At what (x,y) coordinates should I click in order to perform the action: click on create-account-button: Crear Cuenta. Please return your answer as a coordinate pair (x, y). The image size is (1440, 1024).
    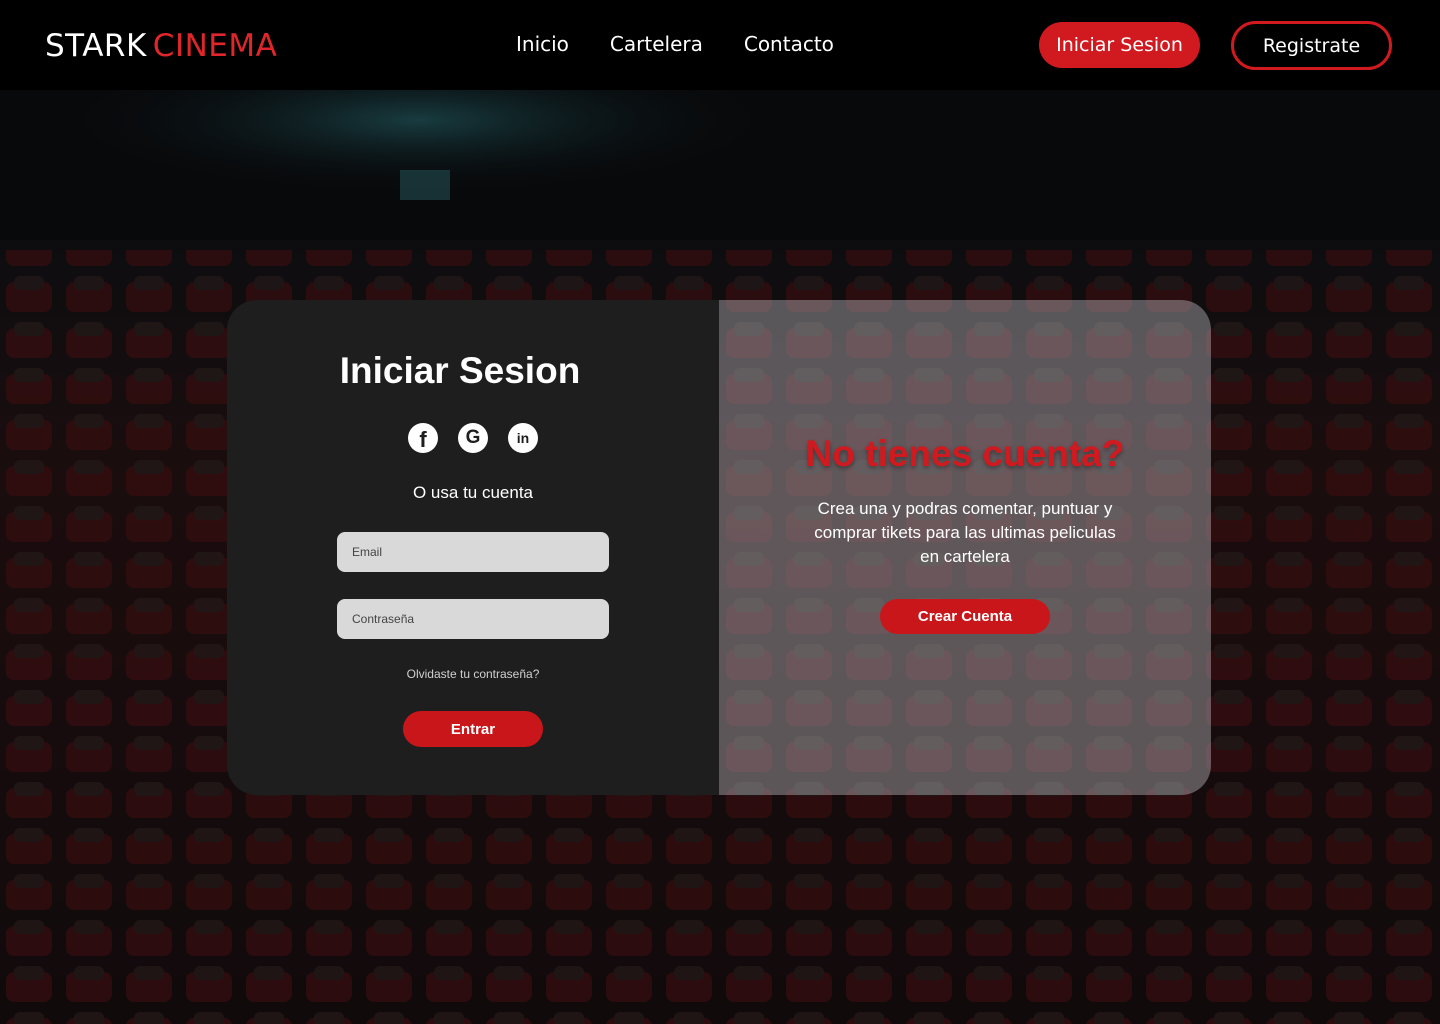
    Looking at the image, I should click on (965, 616).